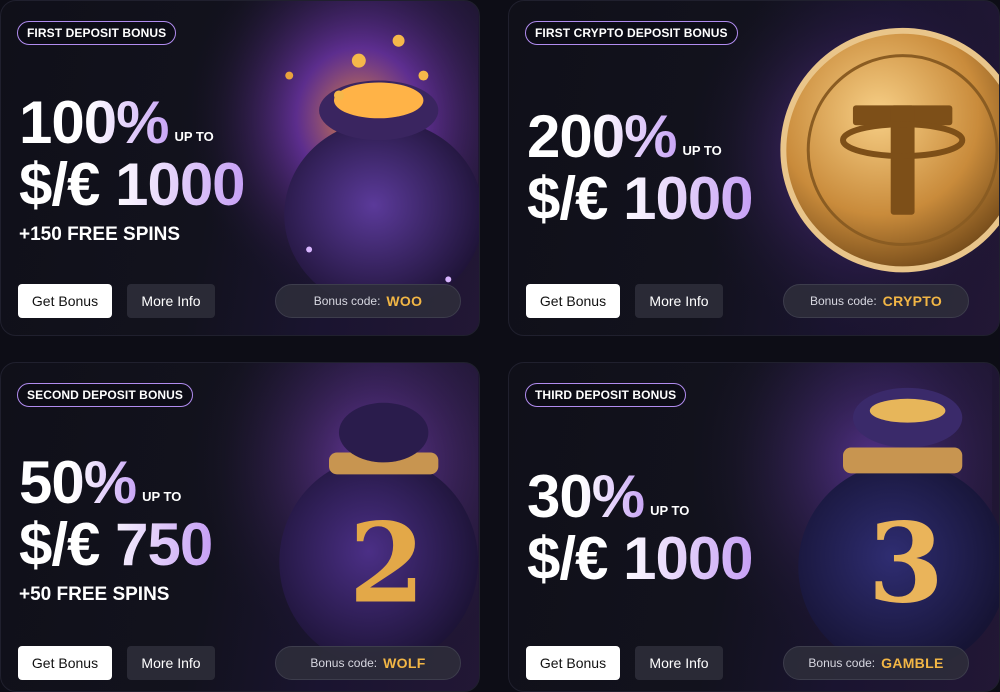 The height and width of the screenshot is (692, 1000). I want to click on bonus-headline: 200% UP TO $/€ 1000, so click(640, 169).